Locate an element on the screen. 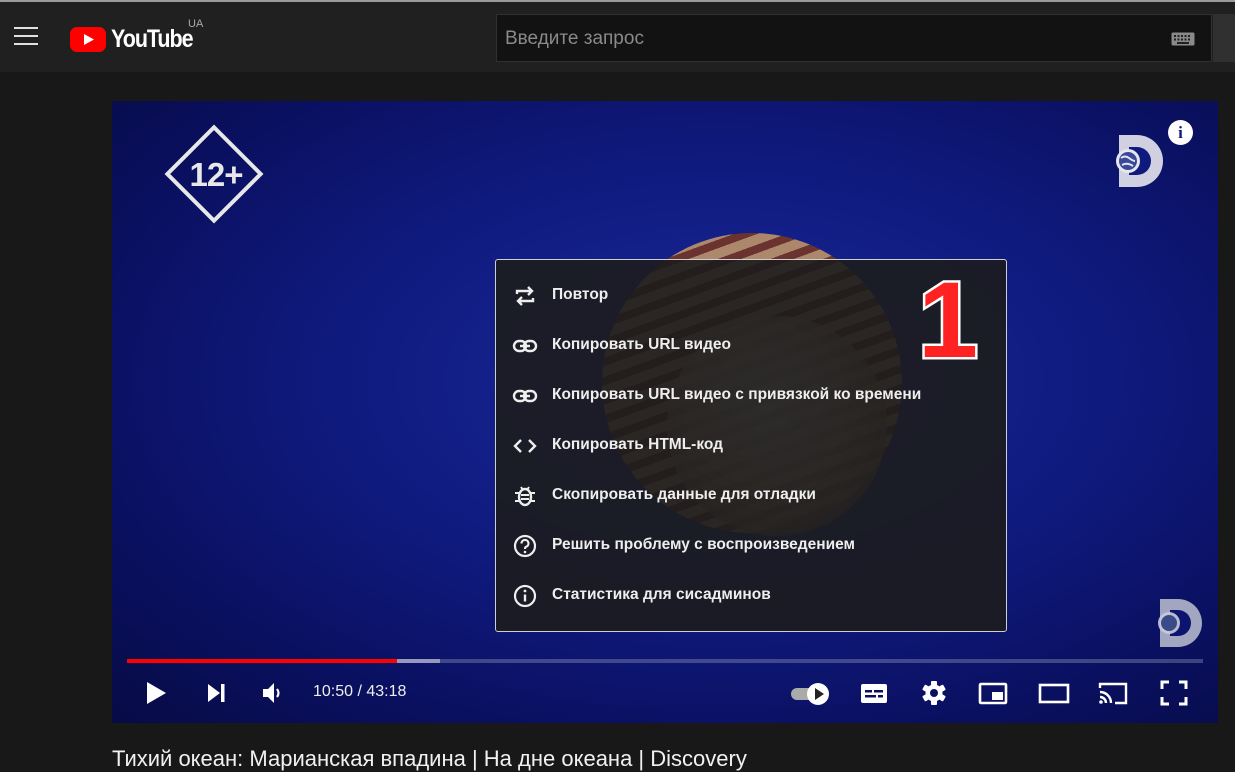 Image resolution: width=1235 pixels, height=772 pixels. discovery-logo-icon is located at coordinates (1139, 161).